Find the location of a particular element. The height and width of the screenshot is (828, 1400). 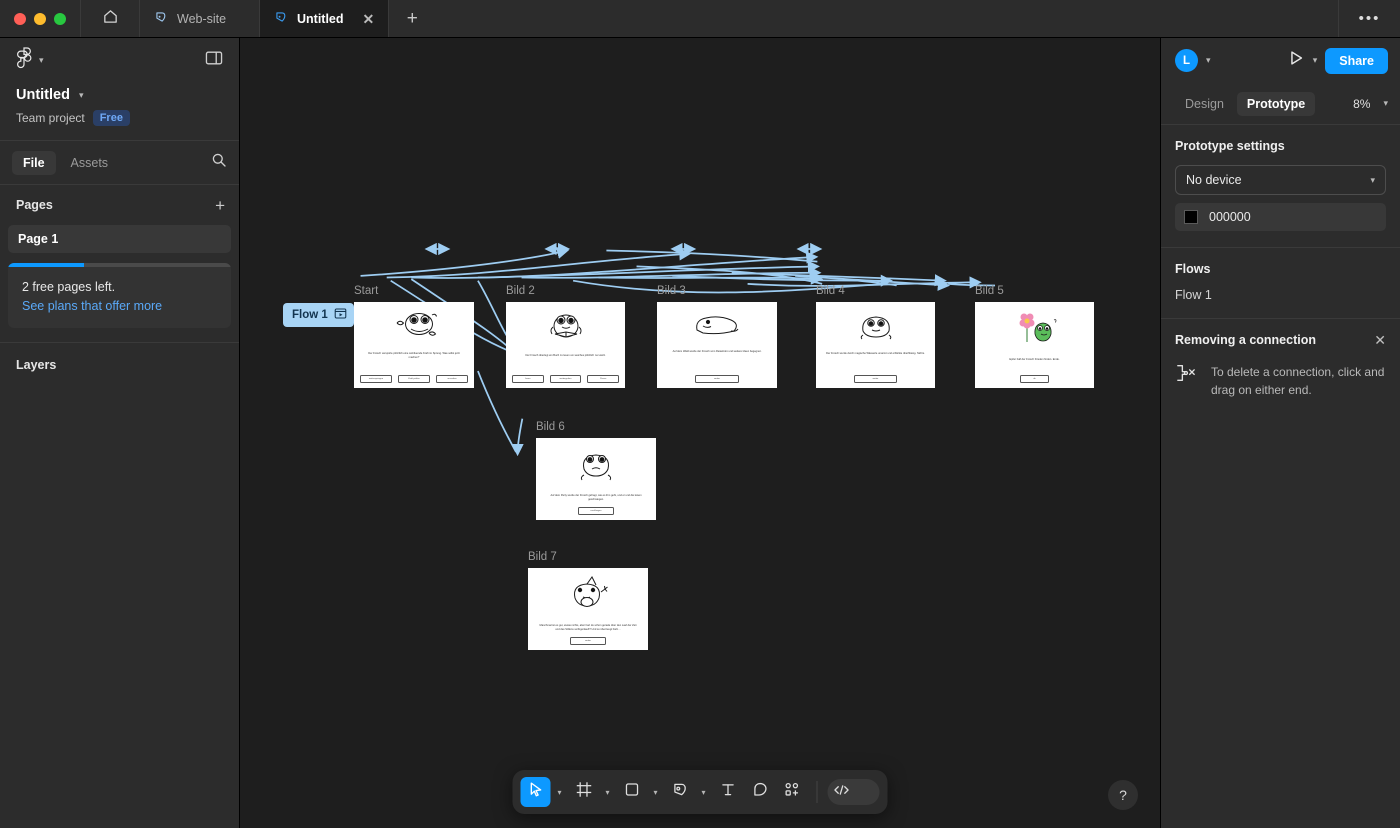

chevron-down-icon: ▾ is located at coordinates (1208, 60).